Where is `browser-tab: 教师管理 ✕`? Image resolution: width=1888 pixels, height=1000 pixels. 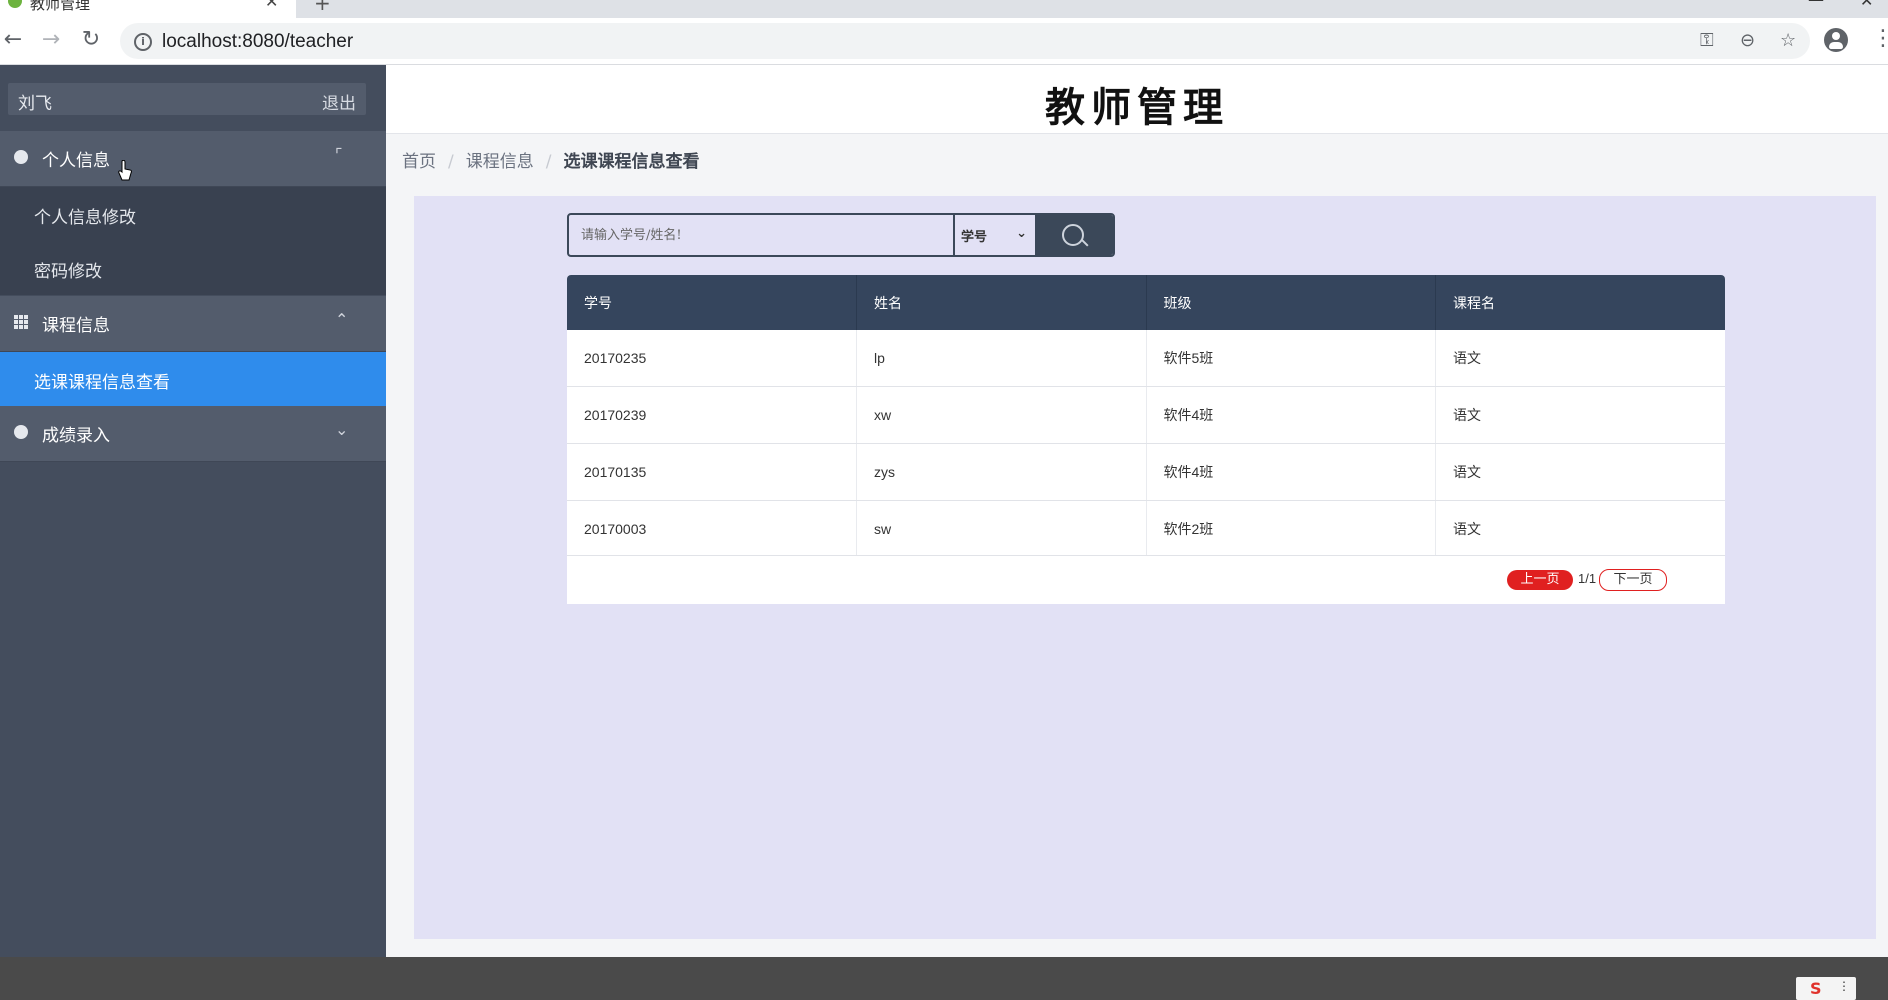
browser-tab: 教师管理 ✕ is located at coordinates (148, 9).